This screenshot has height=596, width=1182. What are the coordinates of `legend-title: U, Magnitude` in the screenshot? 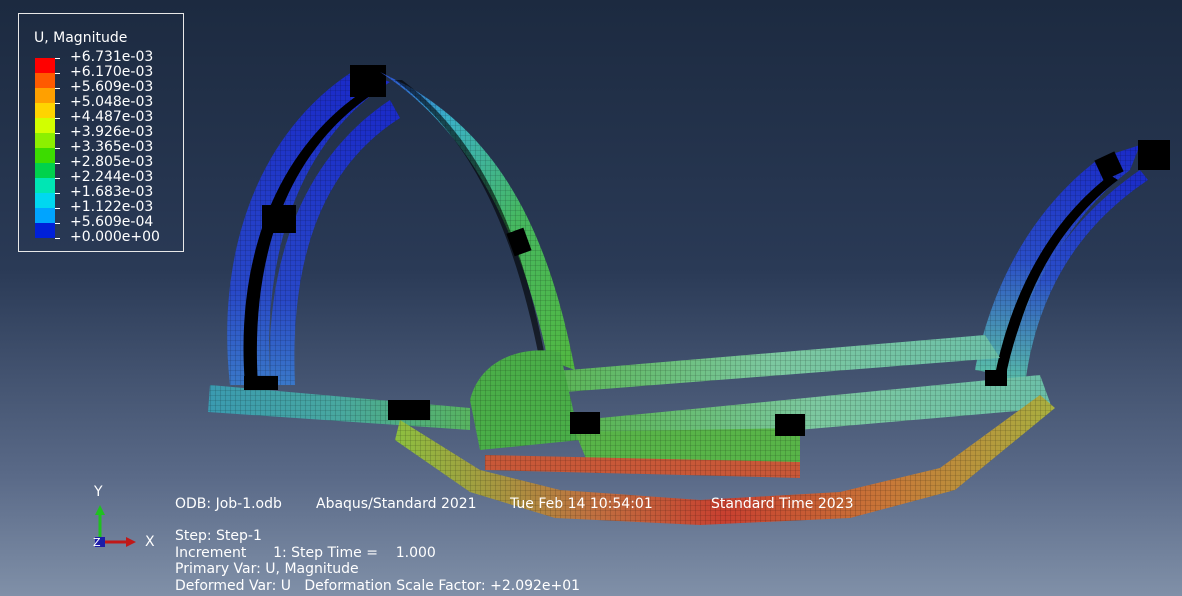 It's located at (81, 38).